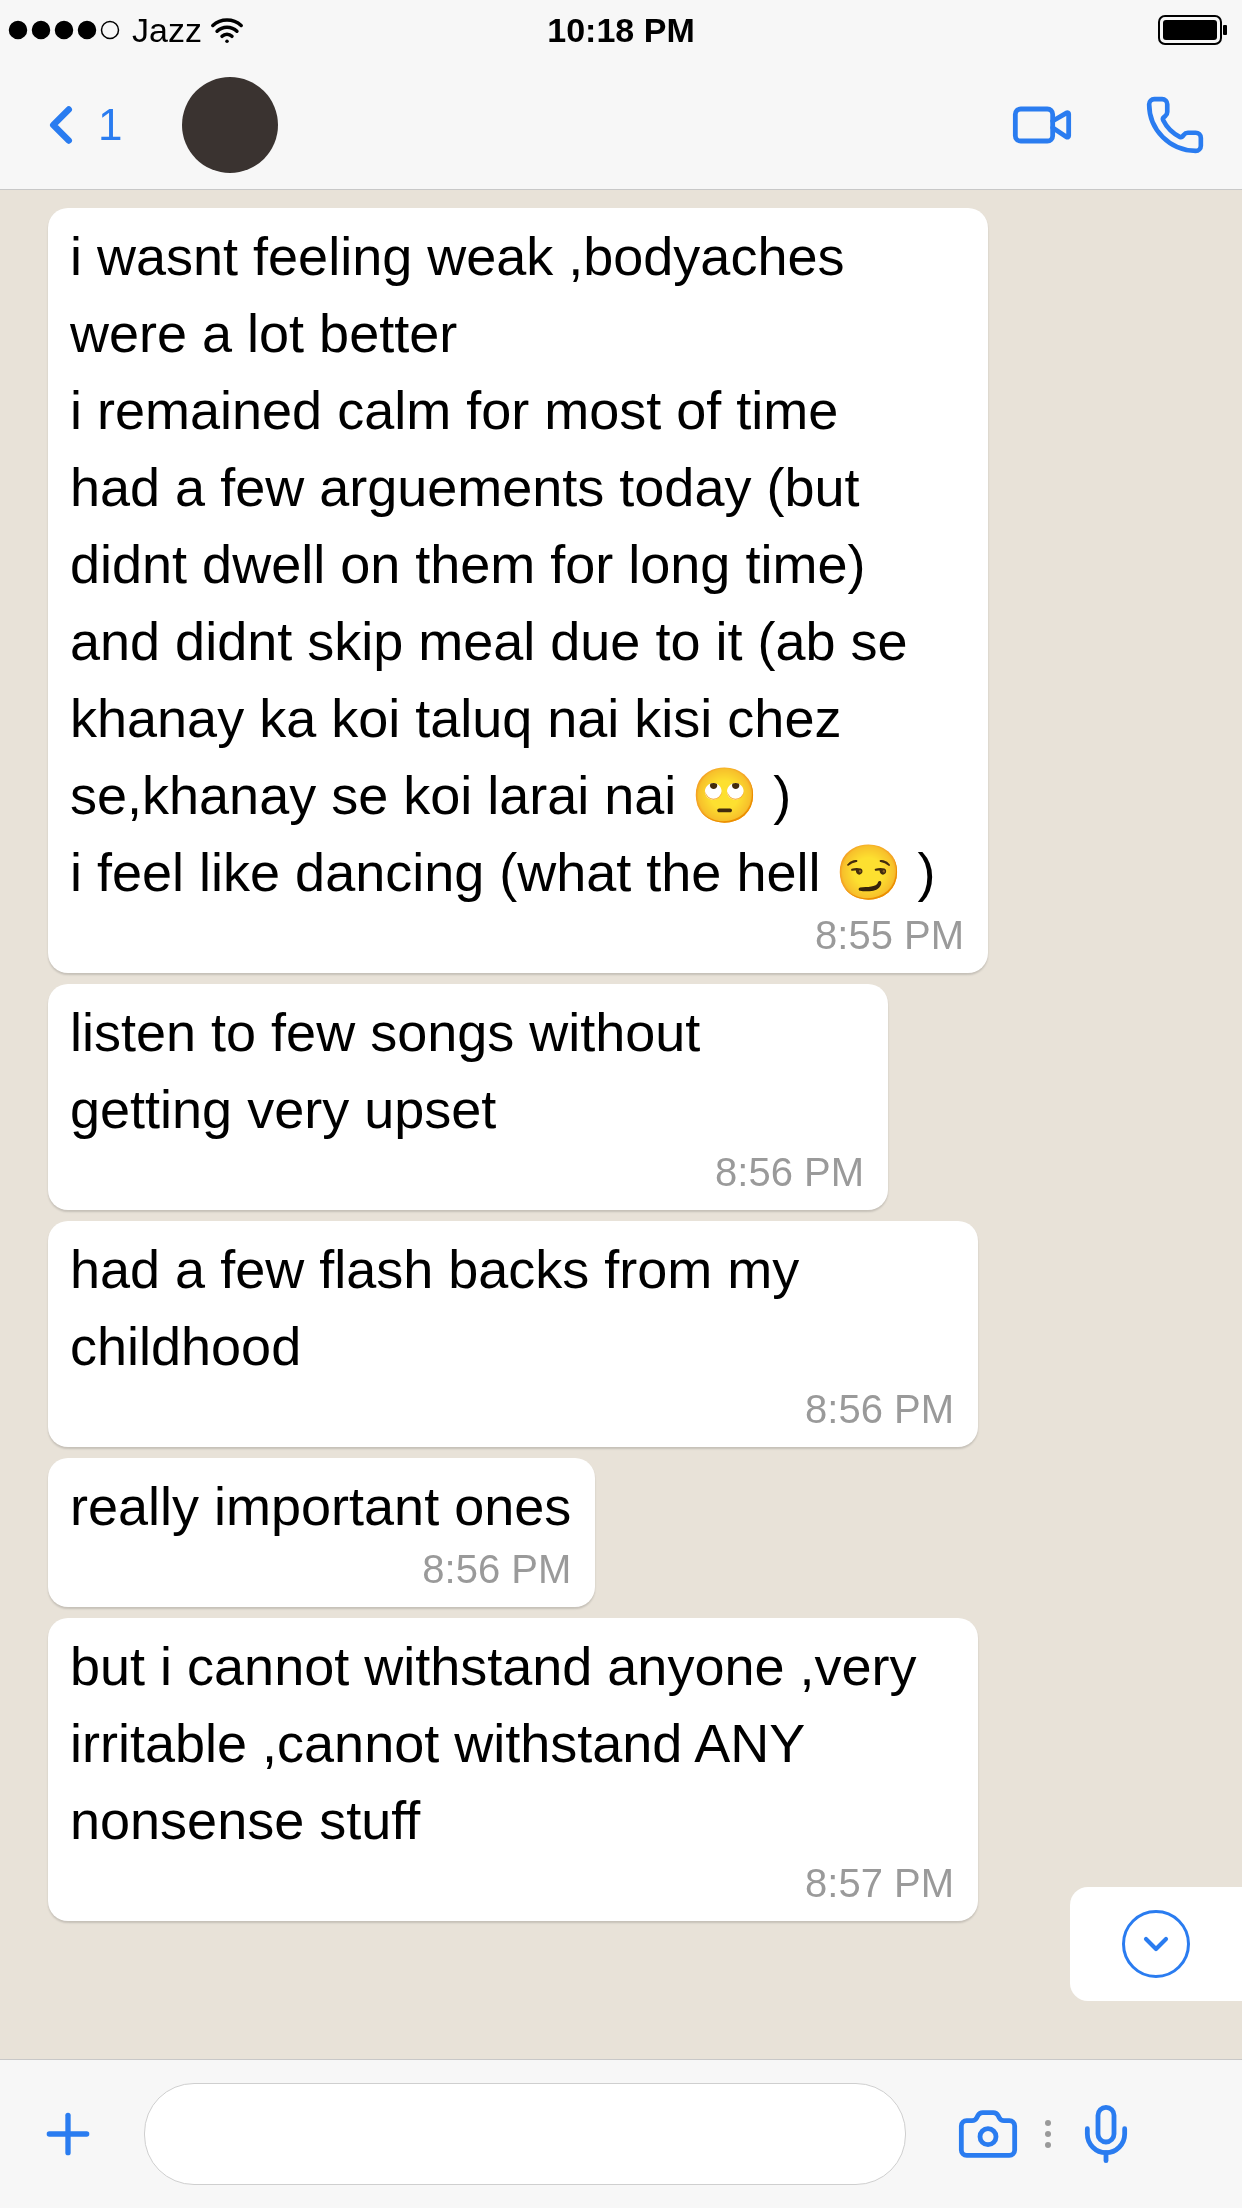 This screenshot has width=1242, height=2208. What do you see at coordinates (76, 124) in the screenshot?
I see `back-button: 1` at bounding box center [76, 124].